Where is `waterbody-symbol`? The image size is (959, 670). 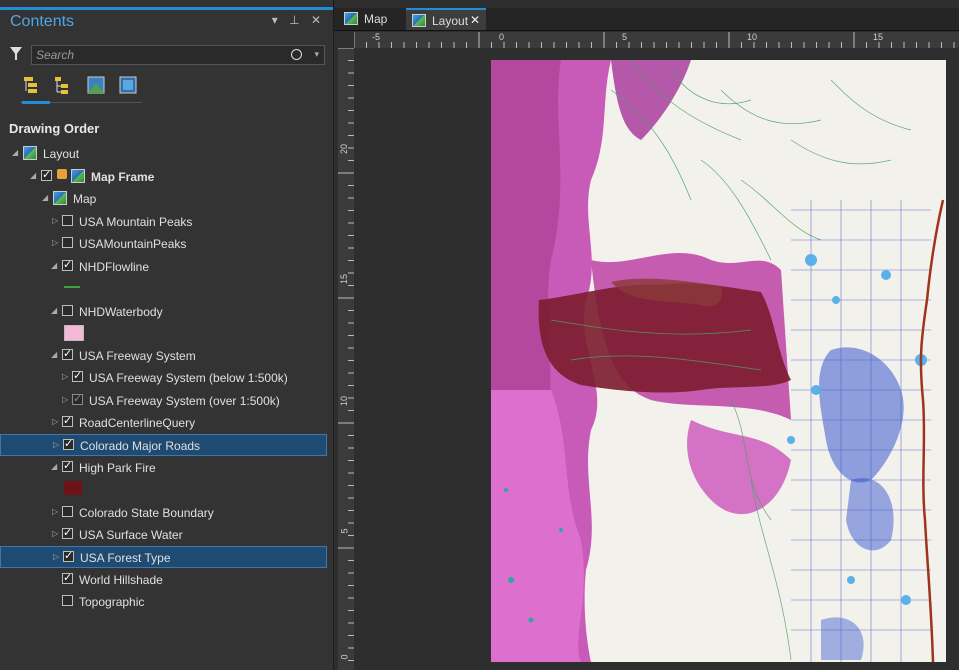 waterbody-symbol is located at coordinates (74, 333).